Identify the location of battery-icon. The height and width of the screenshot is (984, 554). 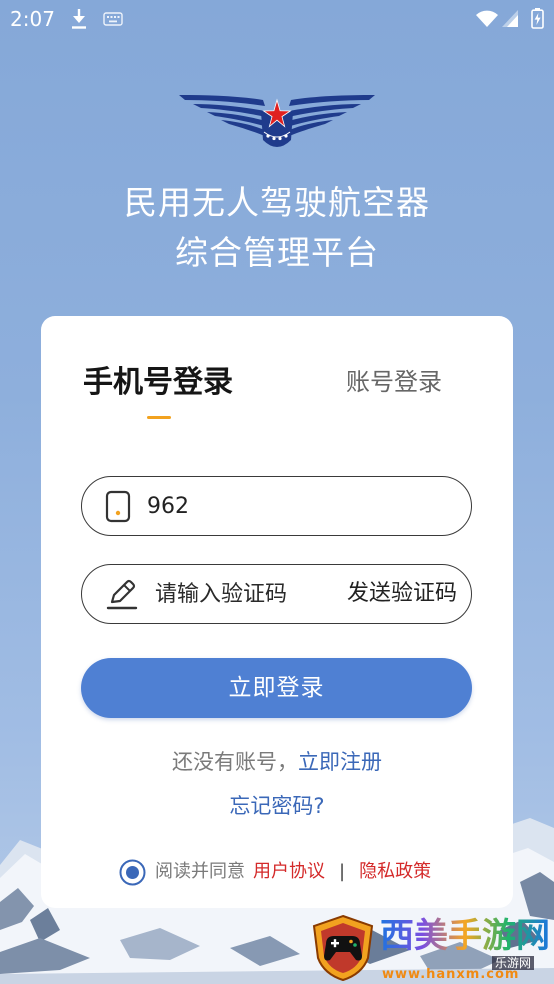
(537, 18).